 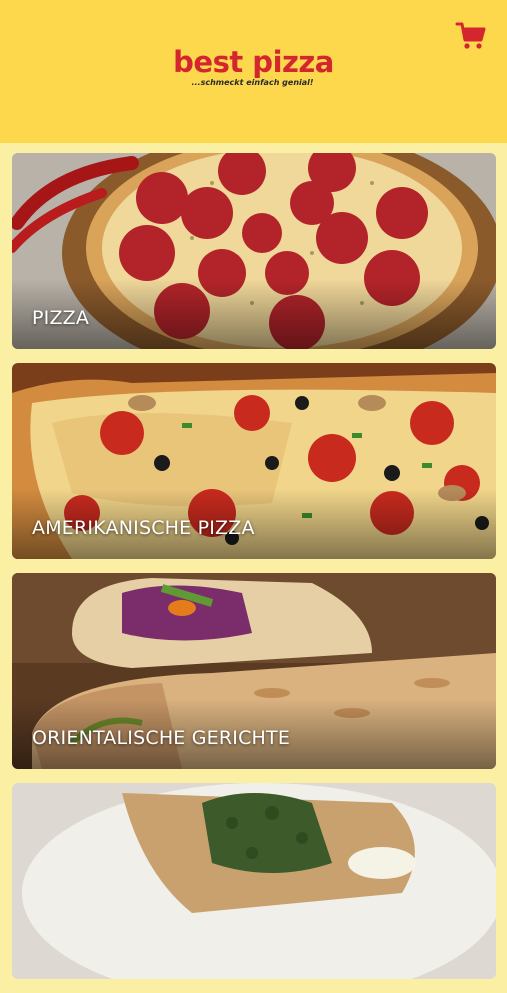 I want to click on app-header: best pizza ...schmeckt einfach genial!, so click(x=253, y=71).